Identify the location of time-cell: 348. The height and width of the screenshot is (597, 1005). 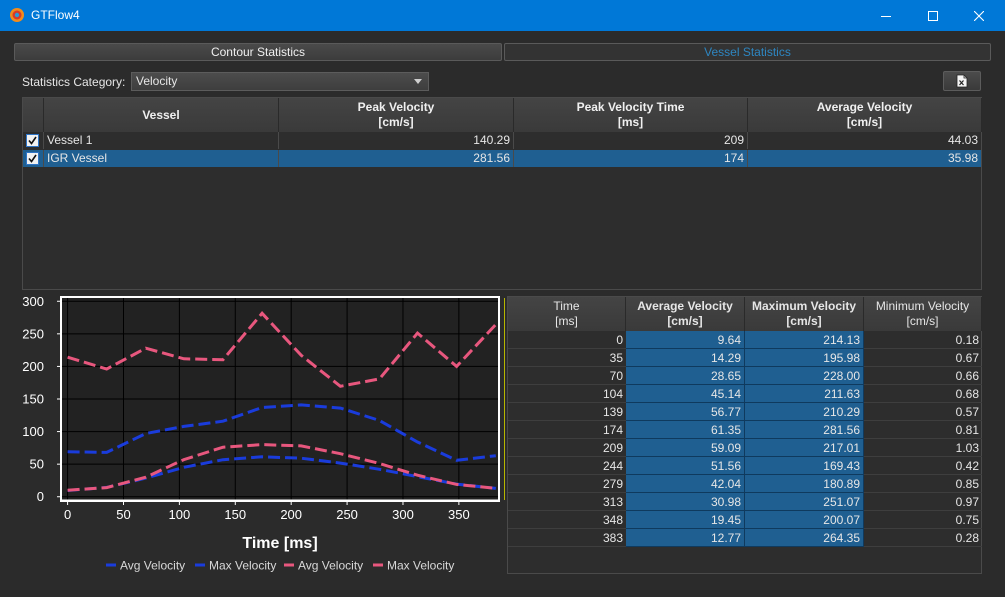
(567, 520).